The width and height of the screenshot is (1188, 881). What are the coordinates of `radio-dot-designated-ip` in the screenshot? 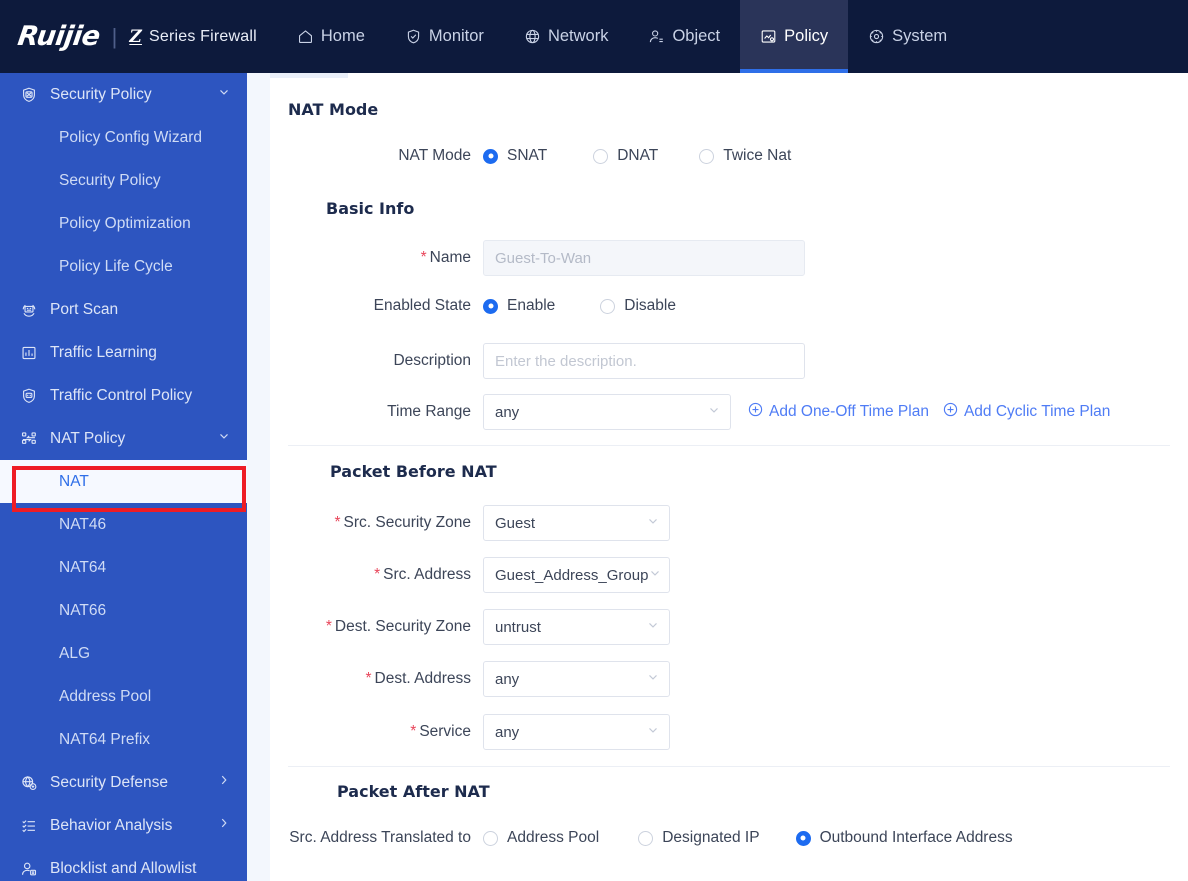 It's located at (646, 838).